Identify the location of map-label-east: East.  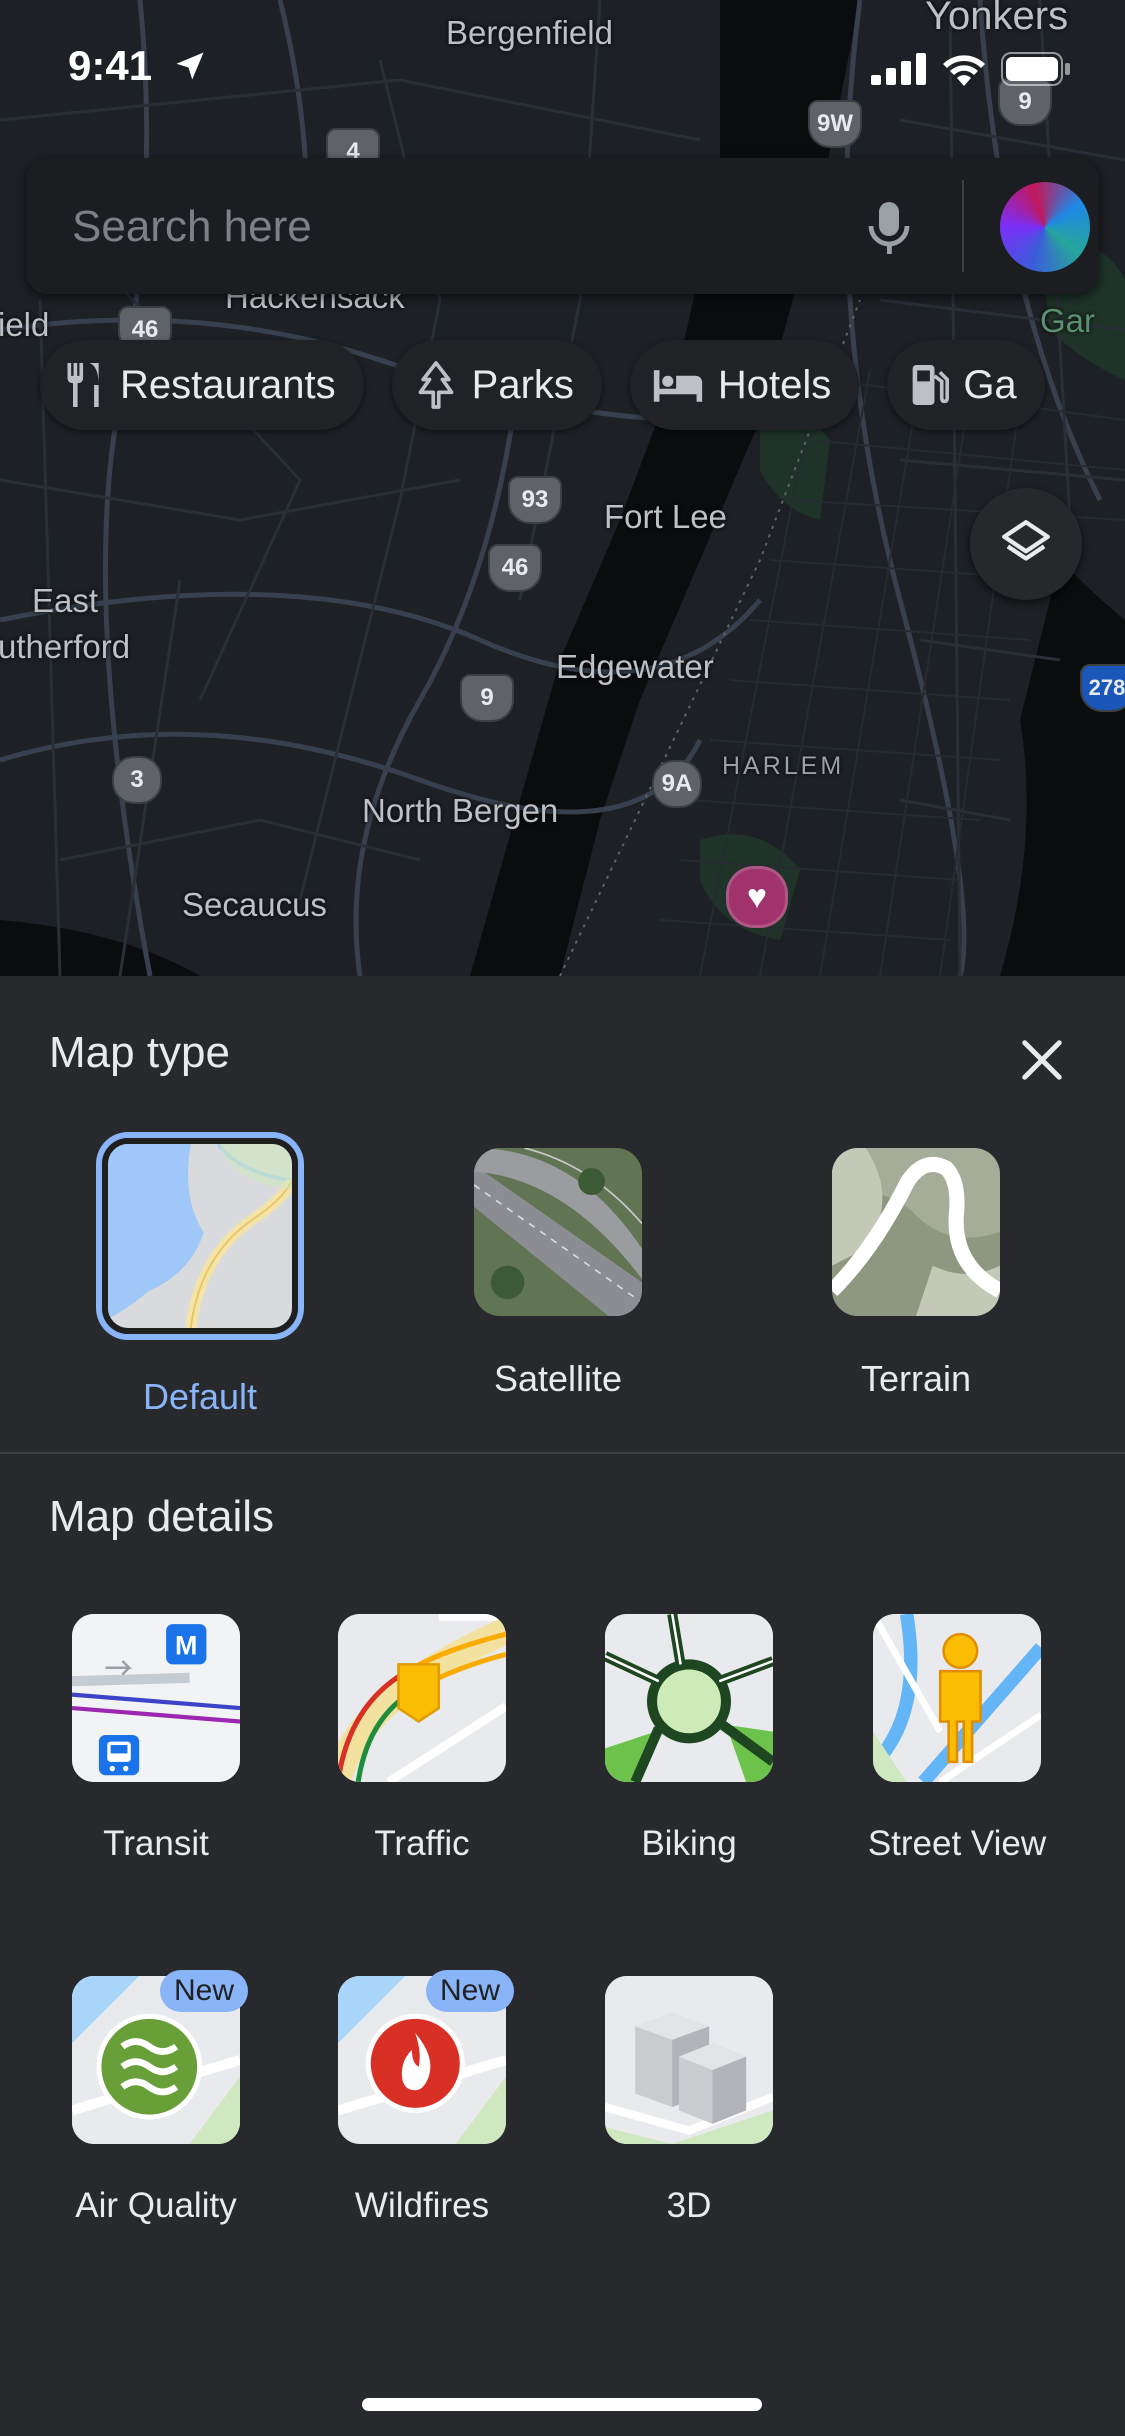
(65, 600).